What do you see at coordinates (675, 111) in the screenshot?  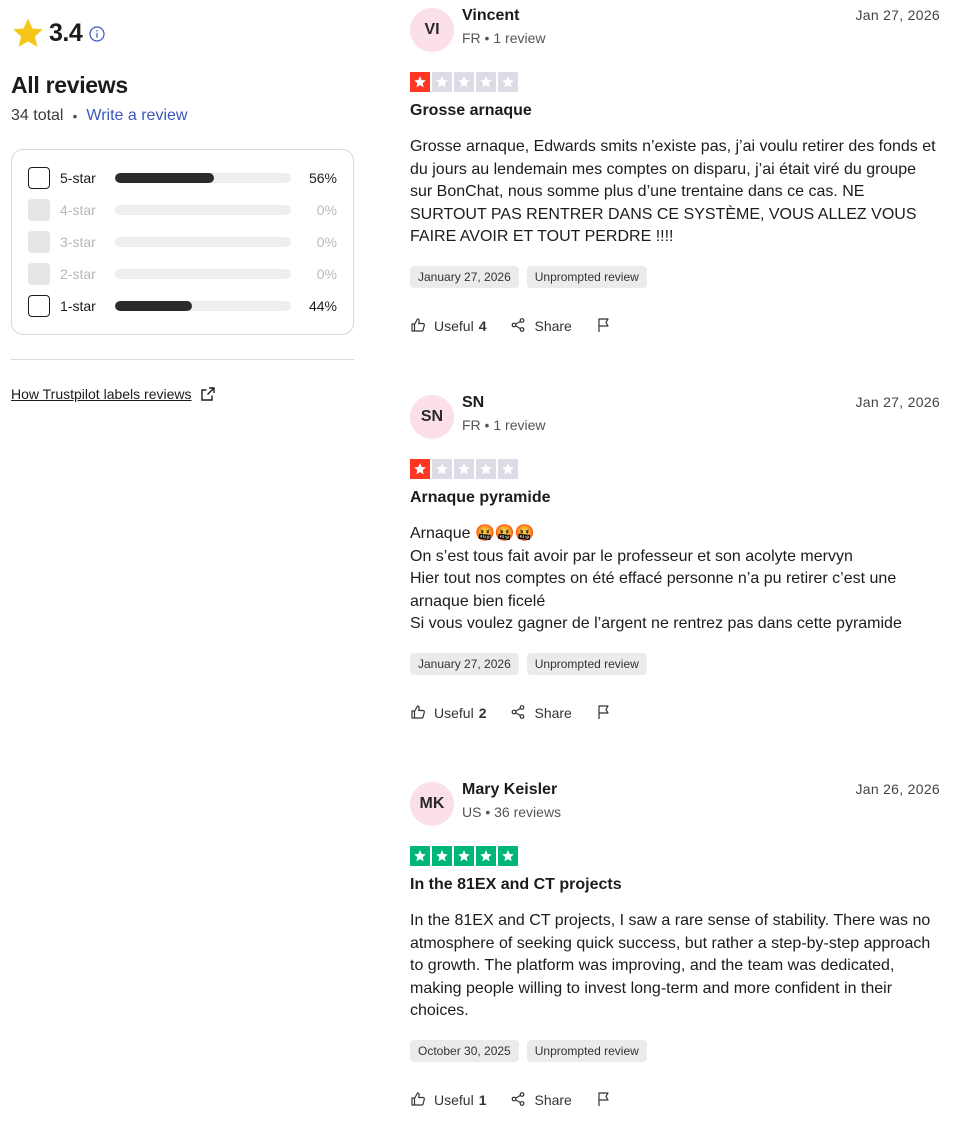 I see `review-title: Grosse arnaque` at bounding box center [675, 111].